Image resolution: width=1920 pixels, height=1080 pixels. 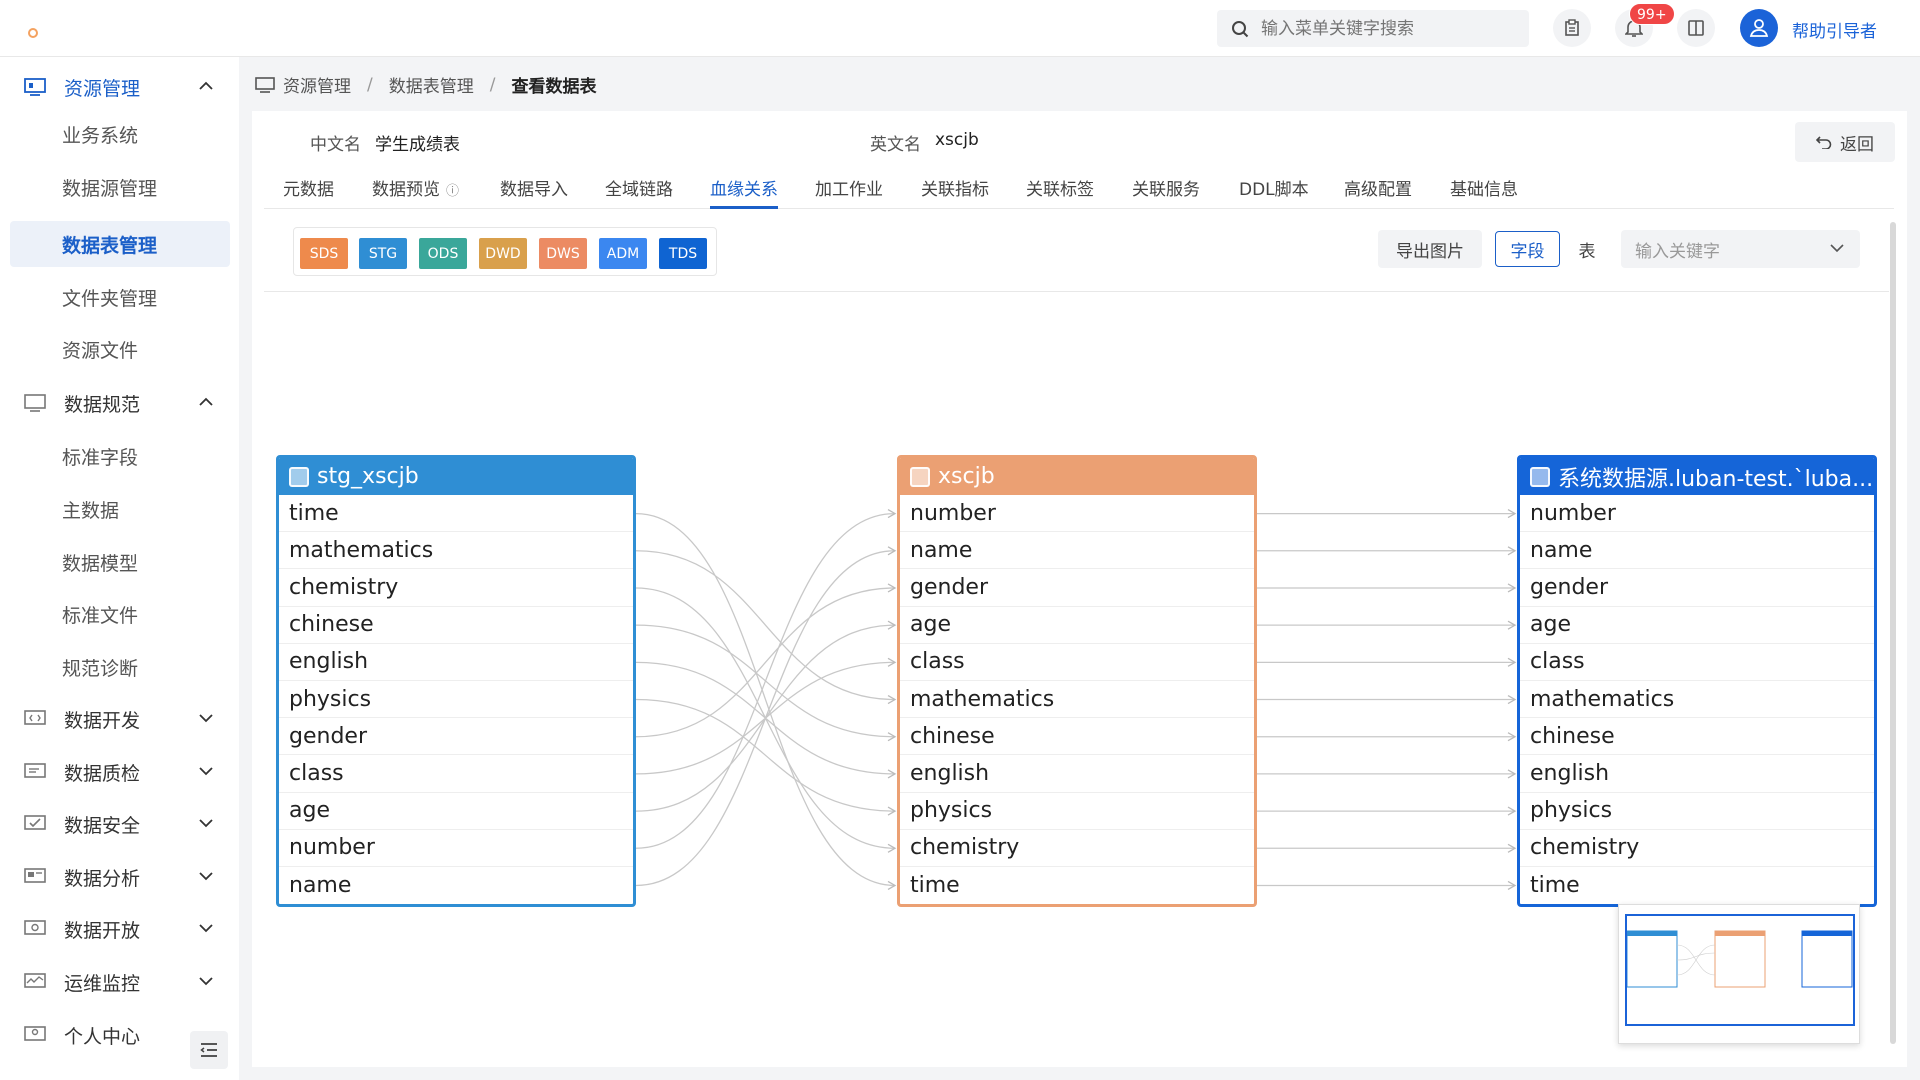 I want to click on node-header: xscjb, so click(x=1077, y=476).